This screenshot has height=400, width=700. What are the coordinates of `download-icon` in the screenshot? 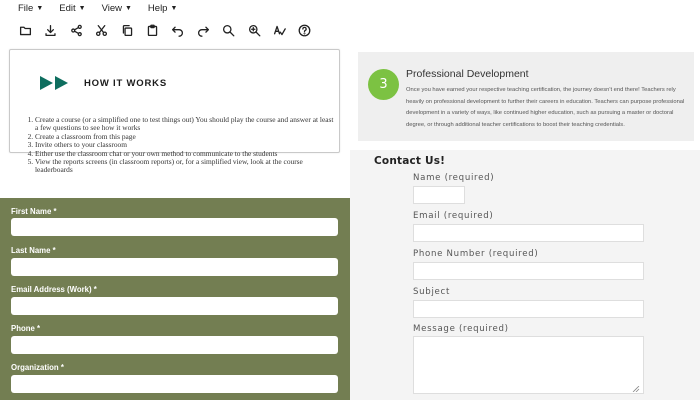 It's located at (50, 30).